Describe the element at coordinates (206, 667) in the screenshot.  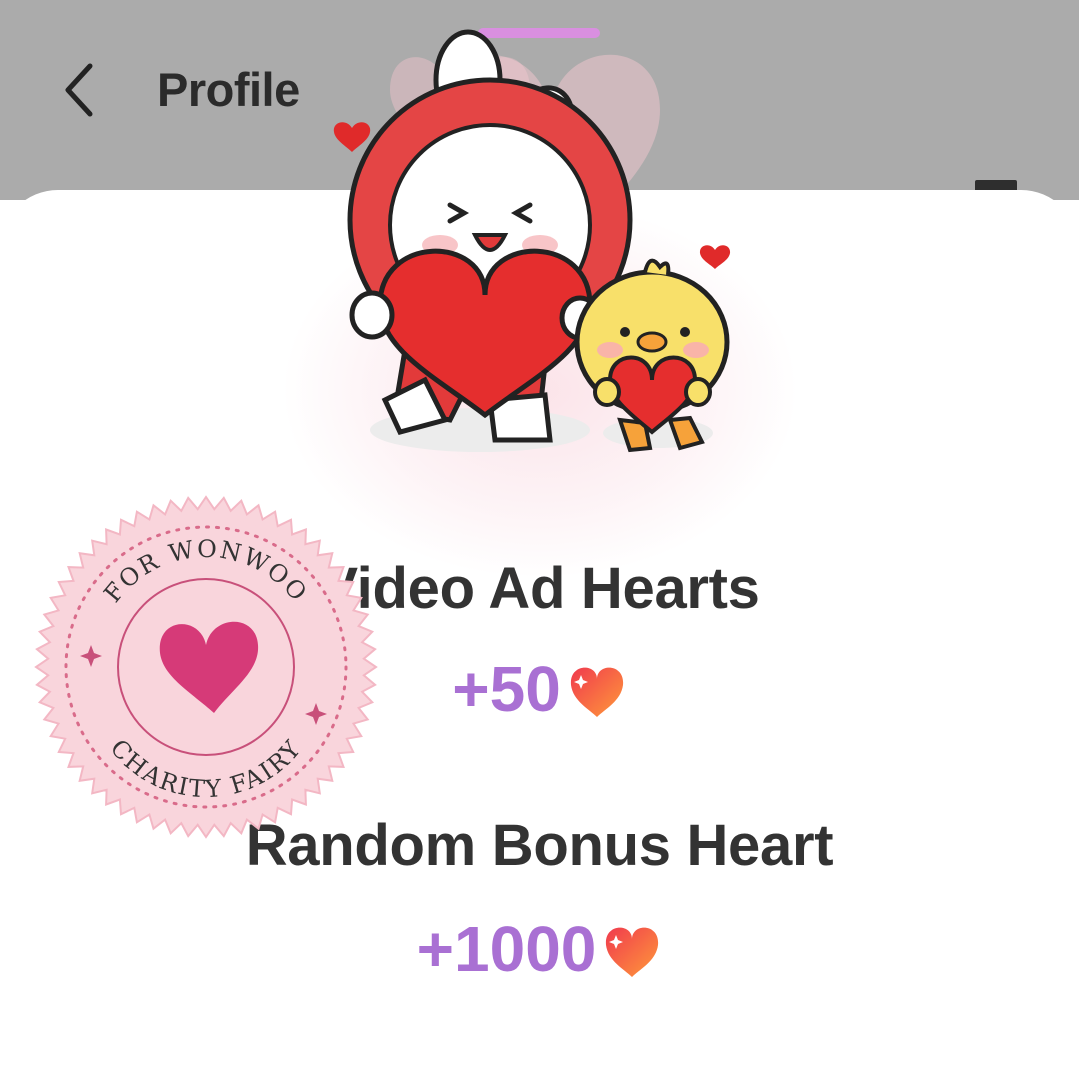
I see `charity-fairy-stamp: FOR WONWOO CHARITY FAIRY` at that location.